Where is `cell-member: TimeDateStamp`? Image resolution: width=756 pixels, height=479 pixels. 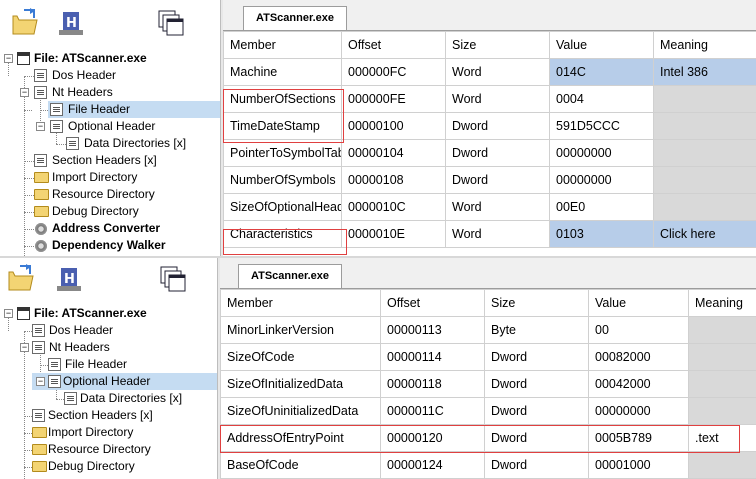
cell-member: TimeDateStamp is located at coordinates (282, 126).